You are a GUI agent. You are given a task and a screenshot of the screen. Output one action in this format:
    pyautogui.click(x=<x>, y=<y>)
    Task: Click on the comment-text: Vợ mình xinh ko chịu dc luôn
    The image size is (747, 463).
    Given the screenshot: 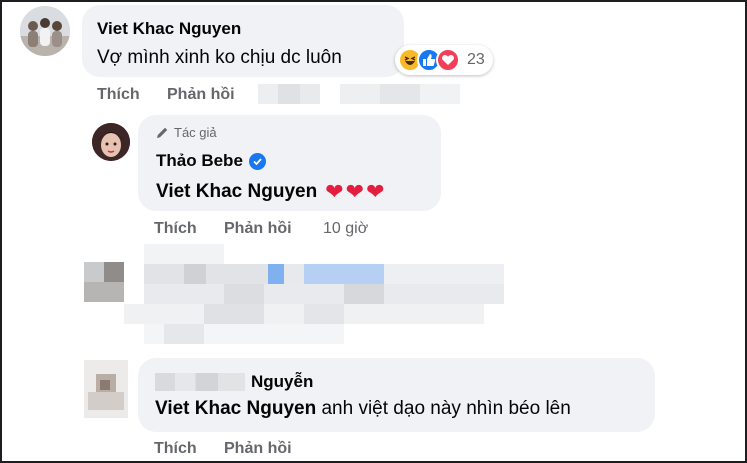 What is the action you would take?
    pyautogui.click(x=219, y=57)
    